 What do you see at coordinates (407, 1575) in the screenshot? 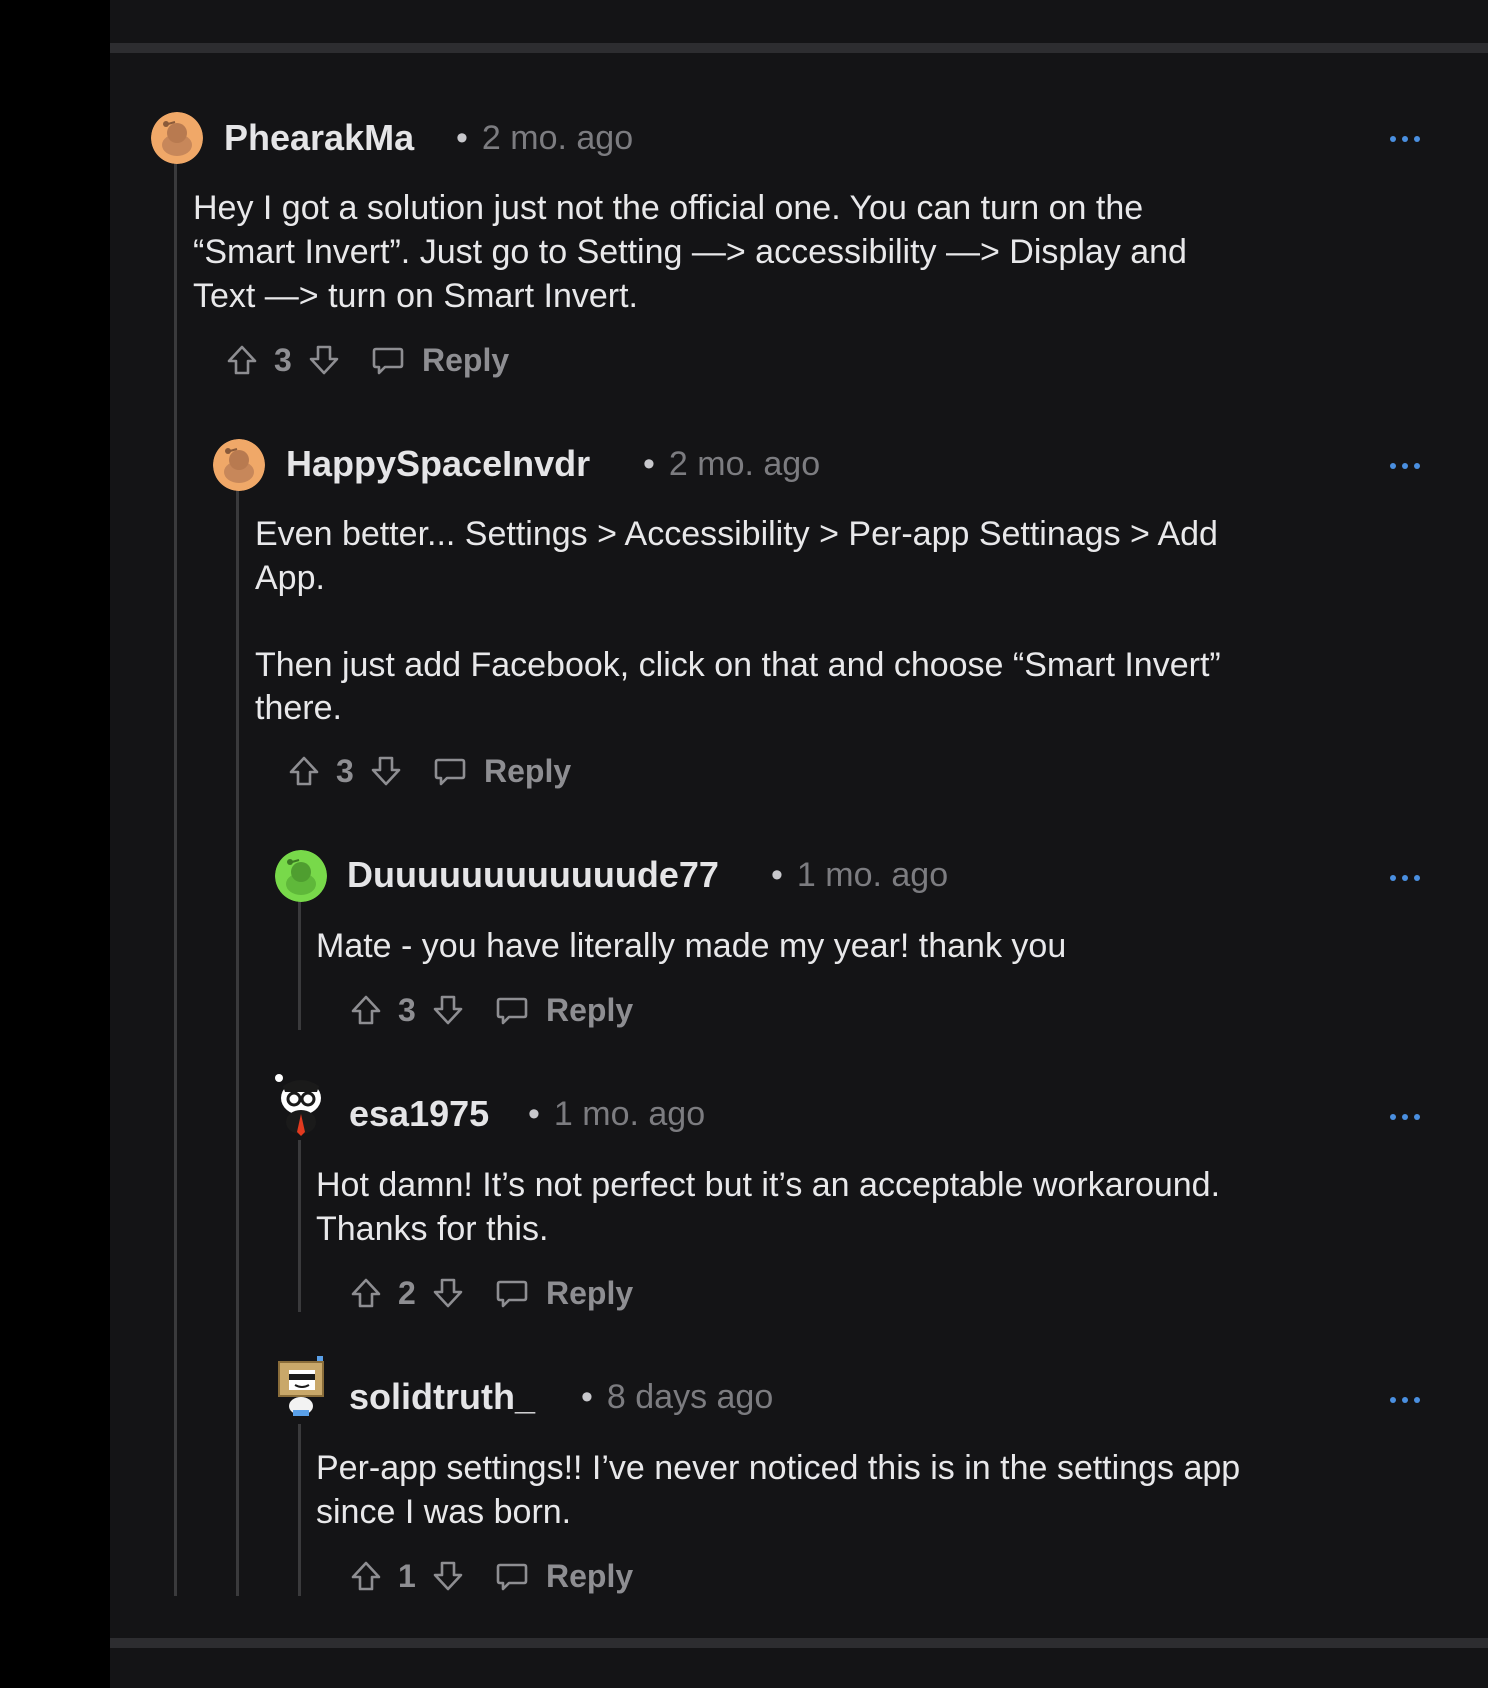
I see `vote-count: 1` at bounding box center [407, 1575].